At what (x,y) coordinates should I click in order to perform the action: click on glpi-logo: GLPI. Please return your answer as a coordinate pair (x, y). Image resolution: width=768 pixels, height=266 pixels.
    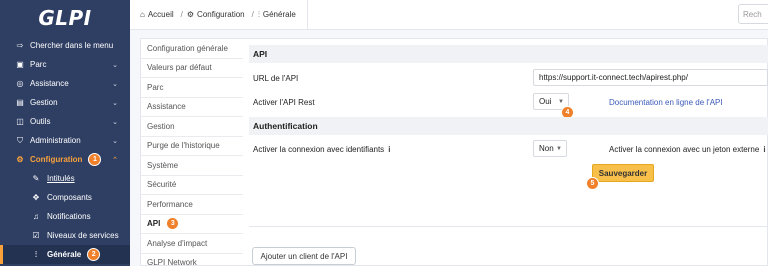
    Looking at the image, I should click on (65, 18).